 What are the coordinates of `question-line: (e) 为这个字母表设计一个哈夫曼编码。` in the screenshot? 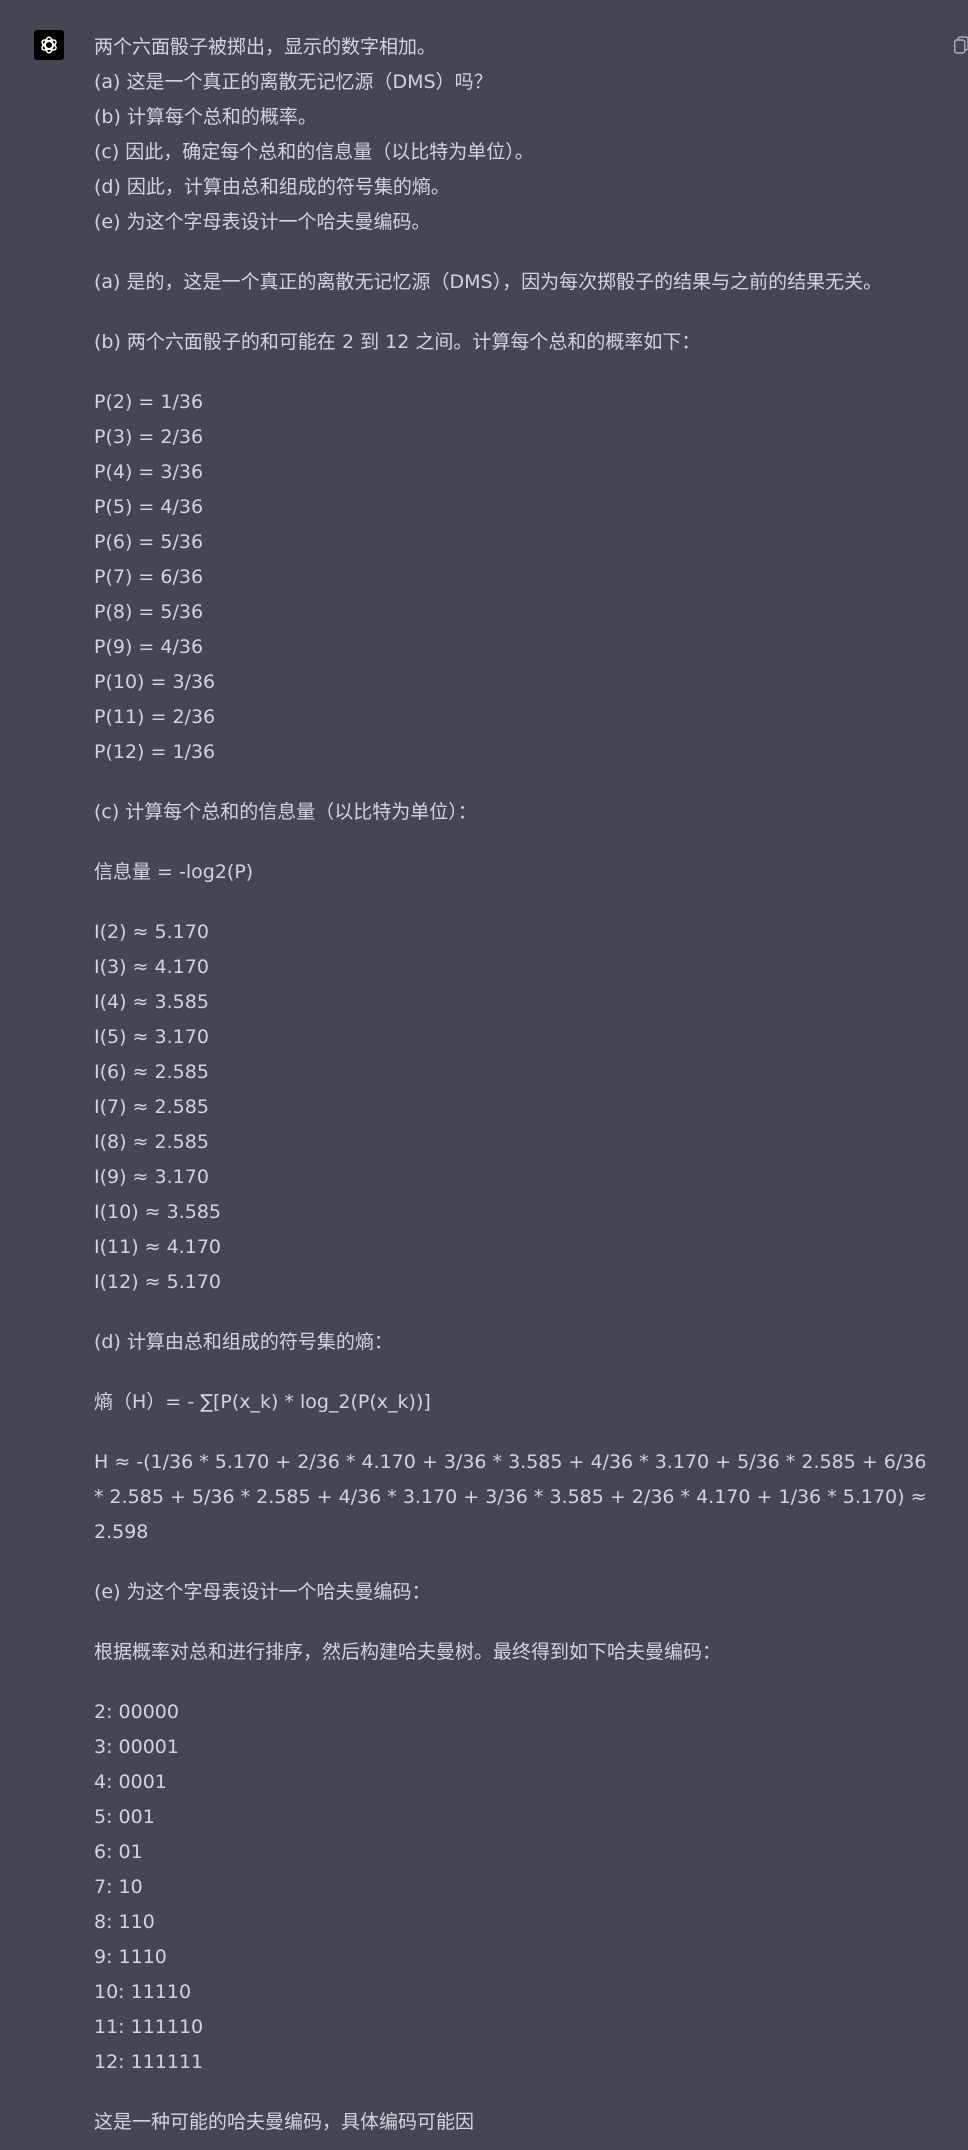 It's located at (262, 222).